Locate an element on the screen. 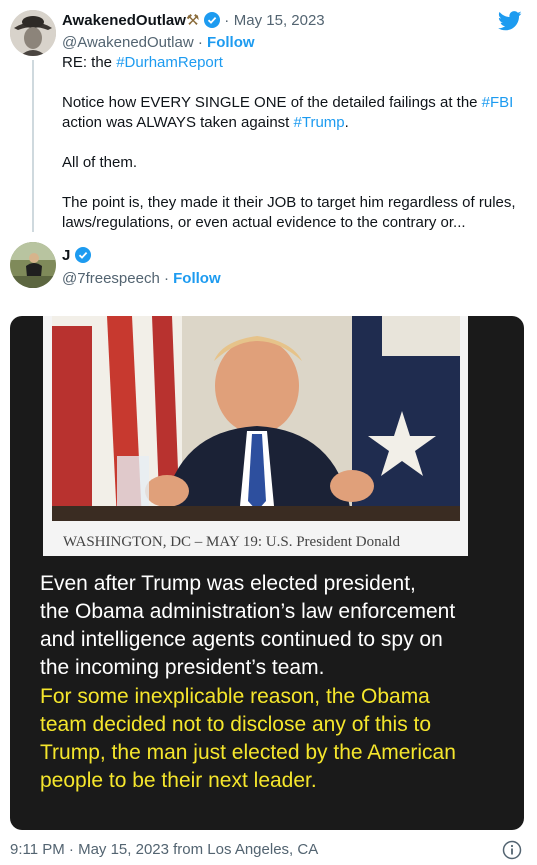 The width and height of the screenshot is (537, 865). quoted-header: AwakenedOutlaw⚒ · May 15, 2023 is located at coordinates (193, 22).